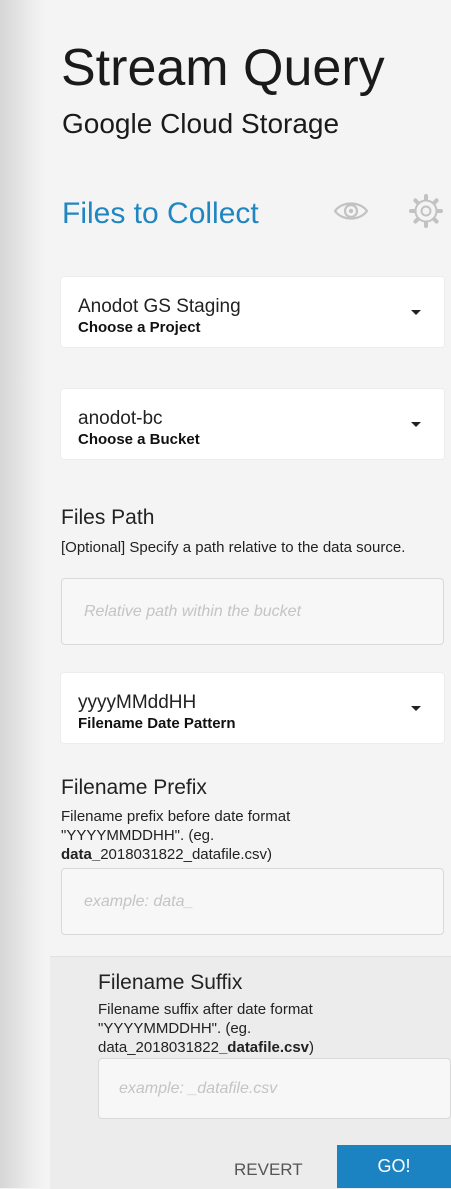 The height and width of the screenshot is (1189, 451). I want to click on project-value: Anodot GS Staging, so click(159, 306).